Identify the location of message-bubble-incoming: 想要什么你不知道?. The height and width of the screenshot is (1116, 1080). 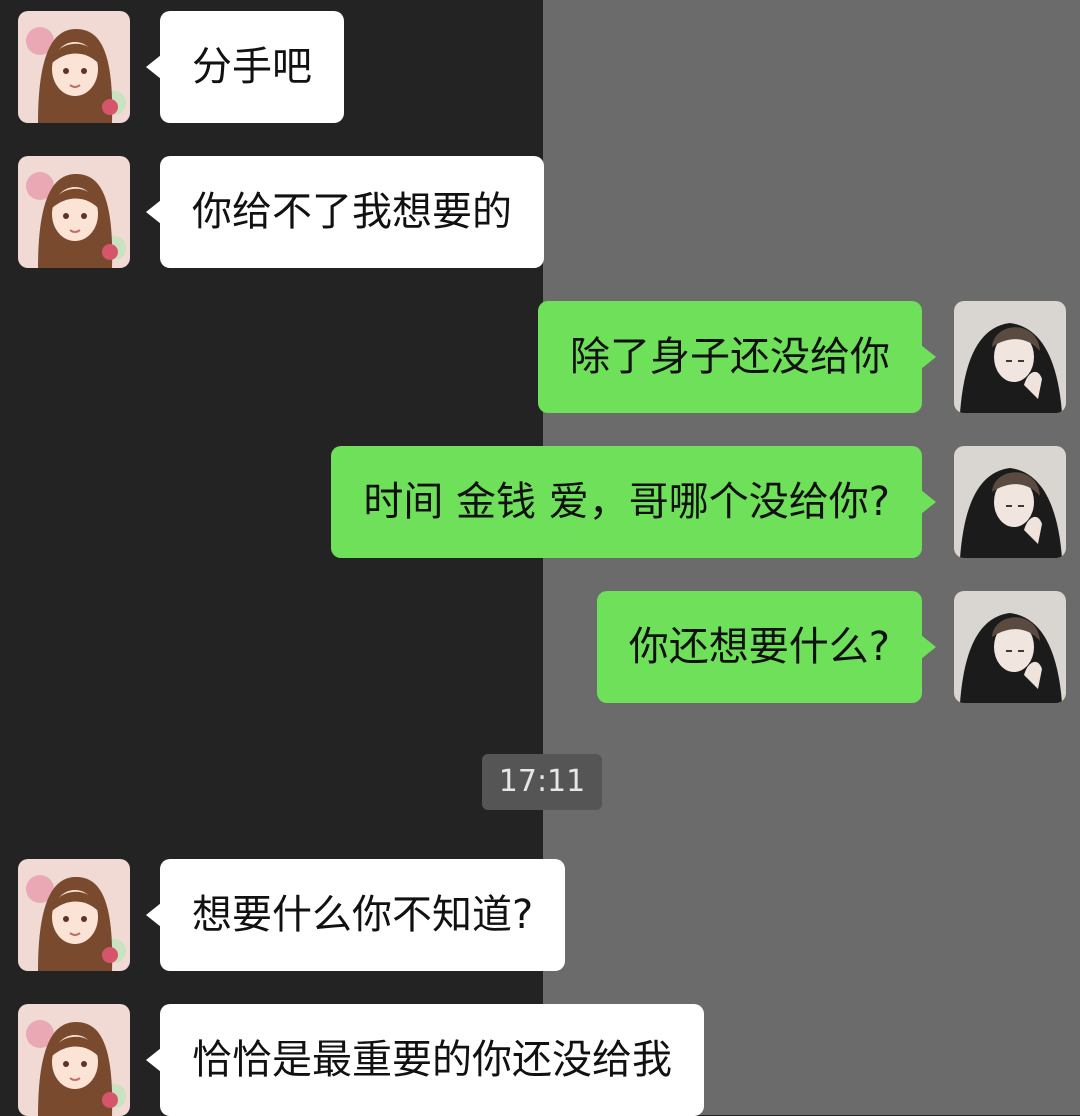
(355, 915).